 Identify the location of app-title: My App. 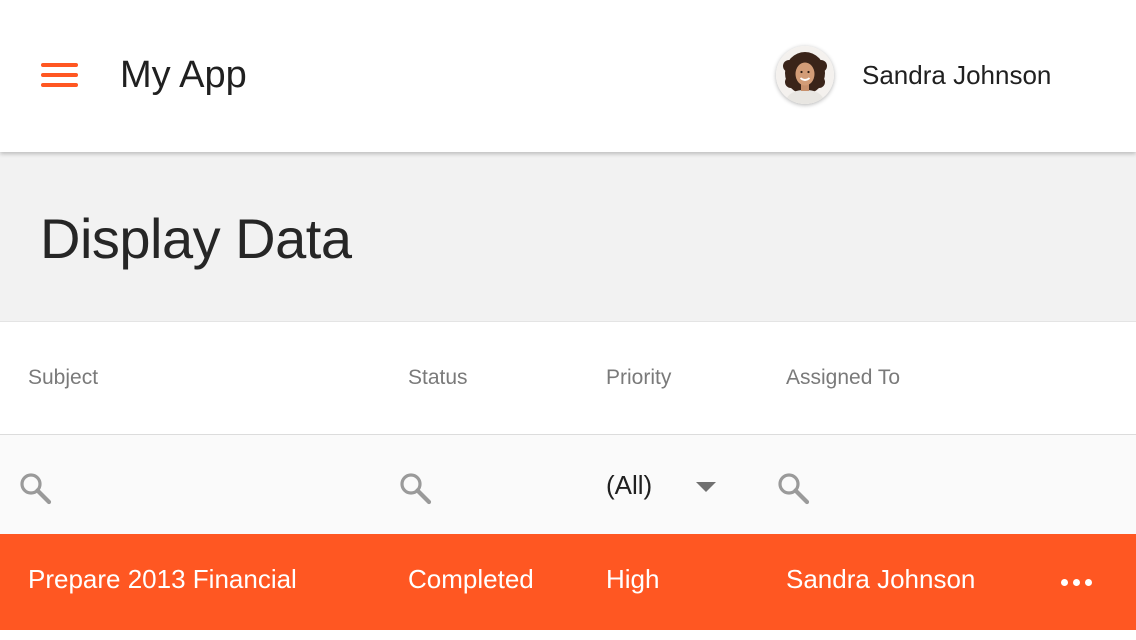
(183, 75).